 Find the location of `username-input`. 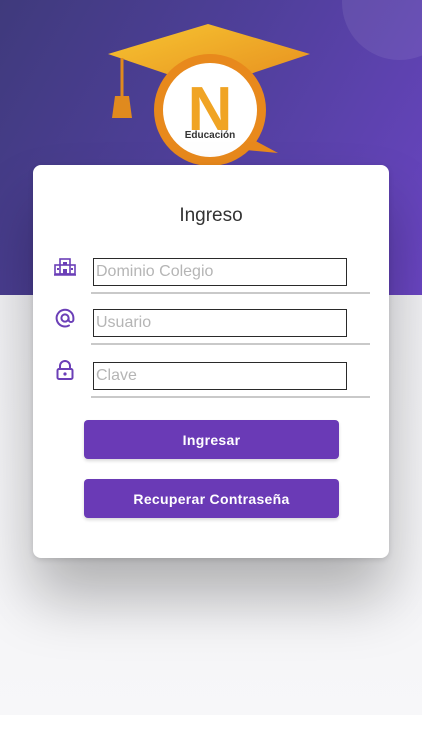

username-input is located at coordinates (220, 323).